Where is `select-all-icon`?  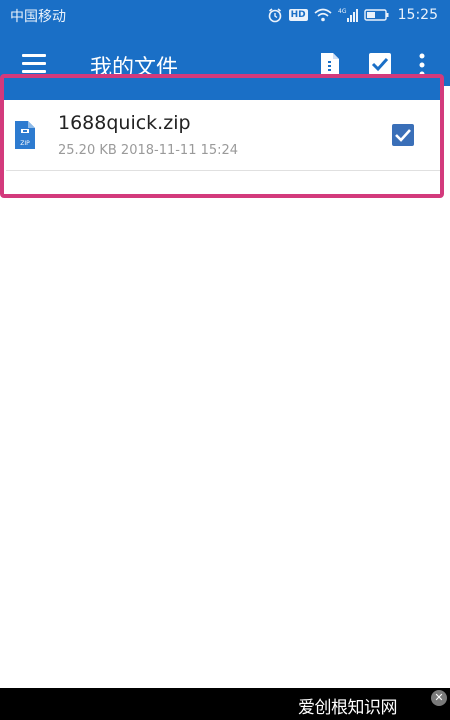 select-all-icon is located at coordinates (380, 64).